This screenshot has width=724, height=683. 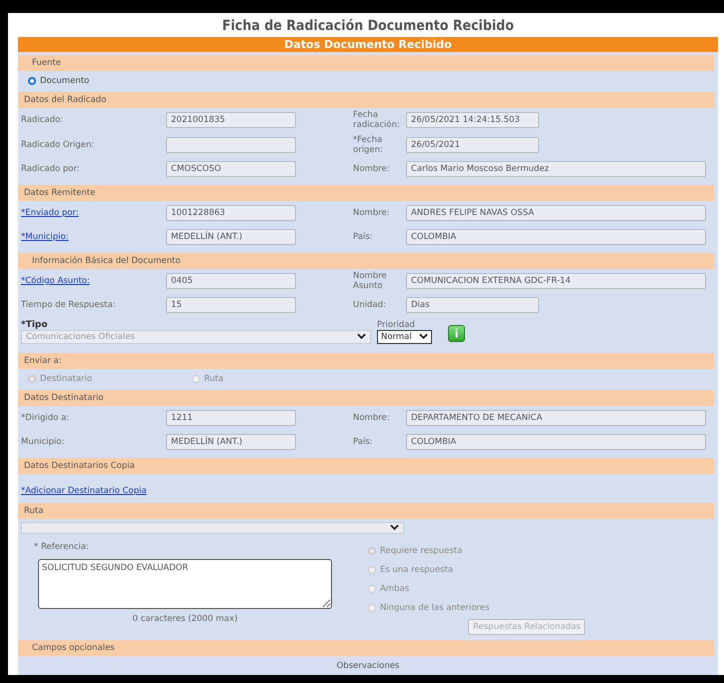 I want to click on section-header: Datos Destinatarios Copia, so click(x=366, y=466).